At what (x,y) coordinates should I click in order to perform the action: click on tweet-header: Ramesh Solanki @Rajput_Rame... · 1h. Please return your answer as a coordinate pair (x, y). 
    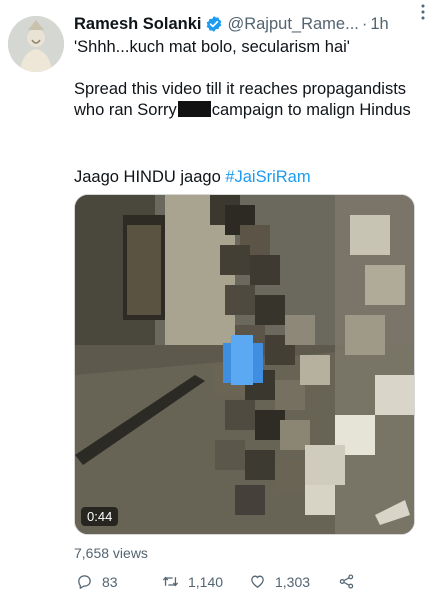
    Looking at the image, I should click on (249, 24).